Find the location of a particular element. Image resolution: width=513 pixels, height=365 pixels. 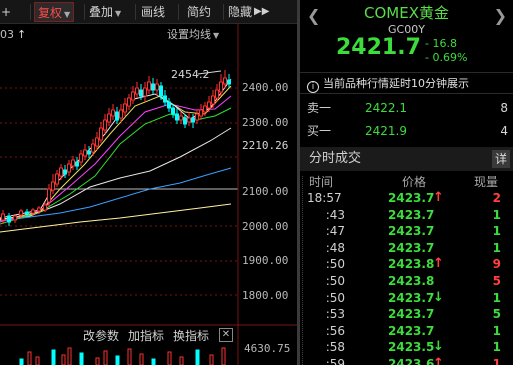

bid-row: 买一 2421.9 4 is located at coordinates (406, 131).